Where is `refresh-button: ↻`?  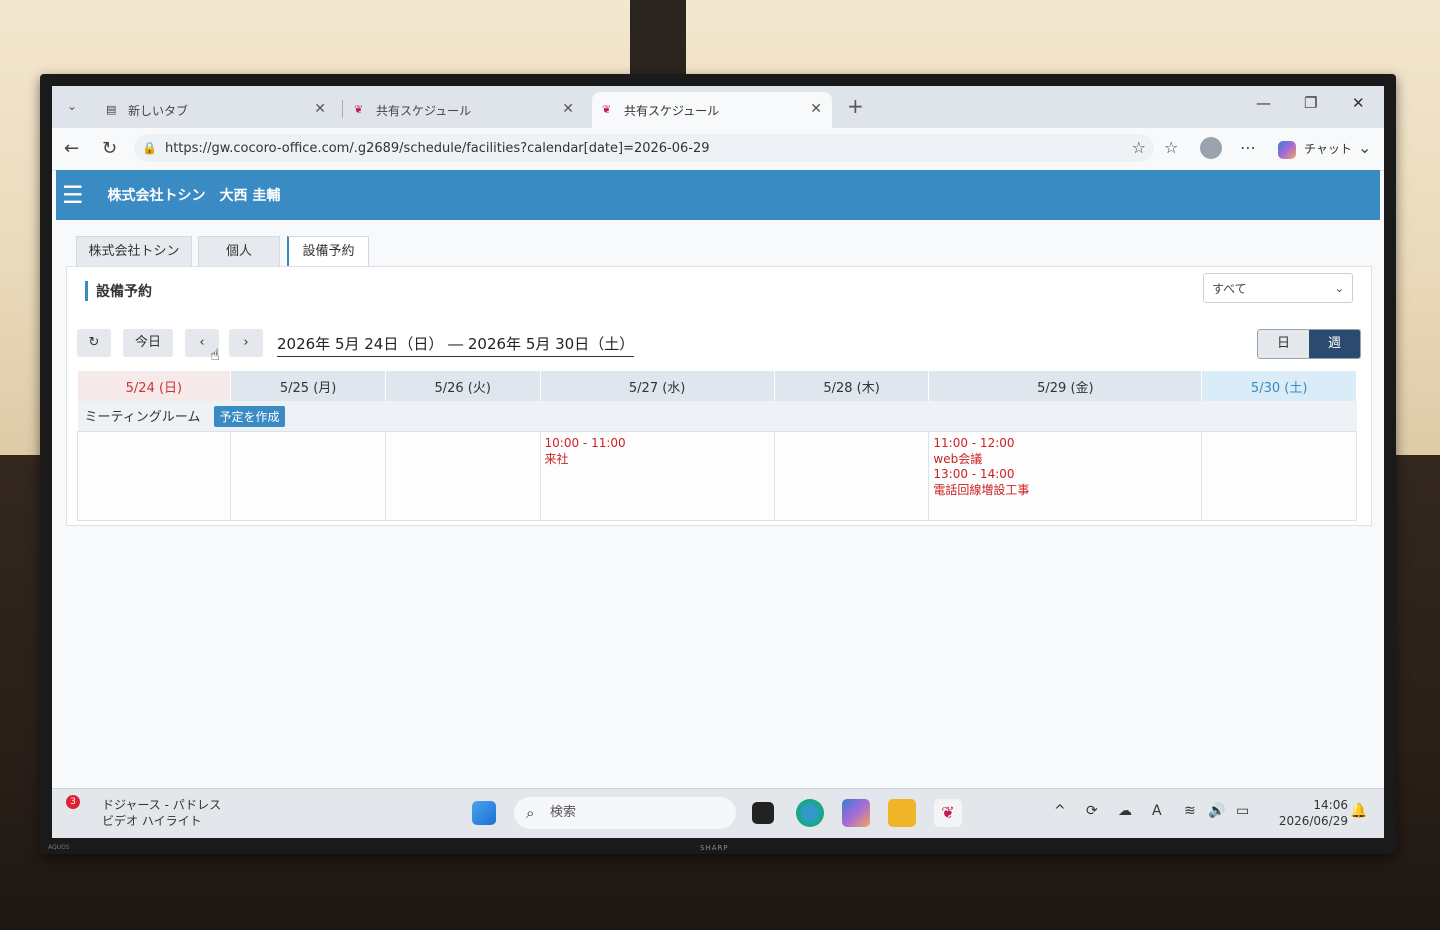 refresh-button: ↻ is located at coordinates (94, 343).